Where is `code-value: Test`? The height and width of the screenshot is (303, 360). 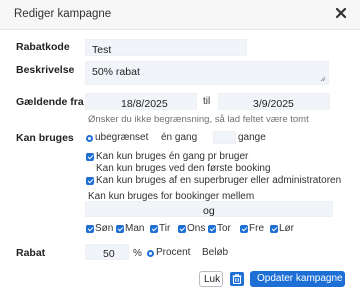
code-value: Test is located at coordinates (102, 50).